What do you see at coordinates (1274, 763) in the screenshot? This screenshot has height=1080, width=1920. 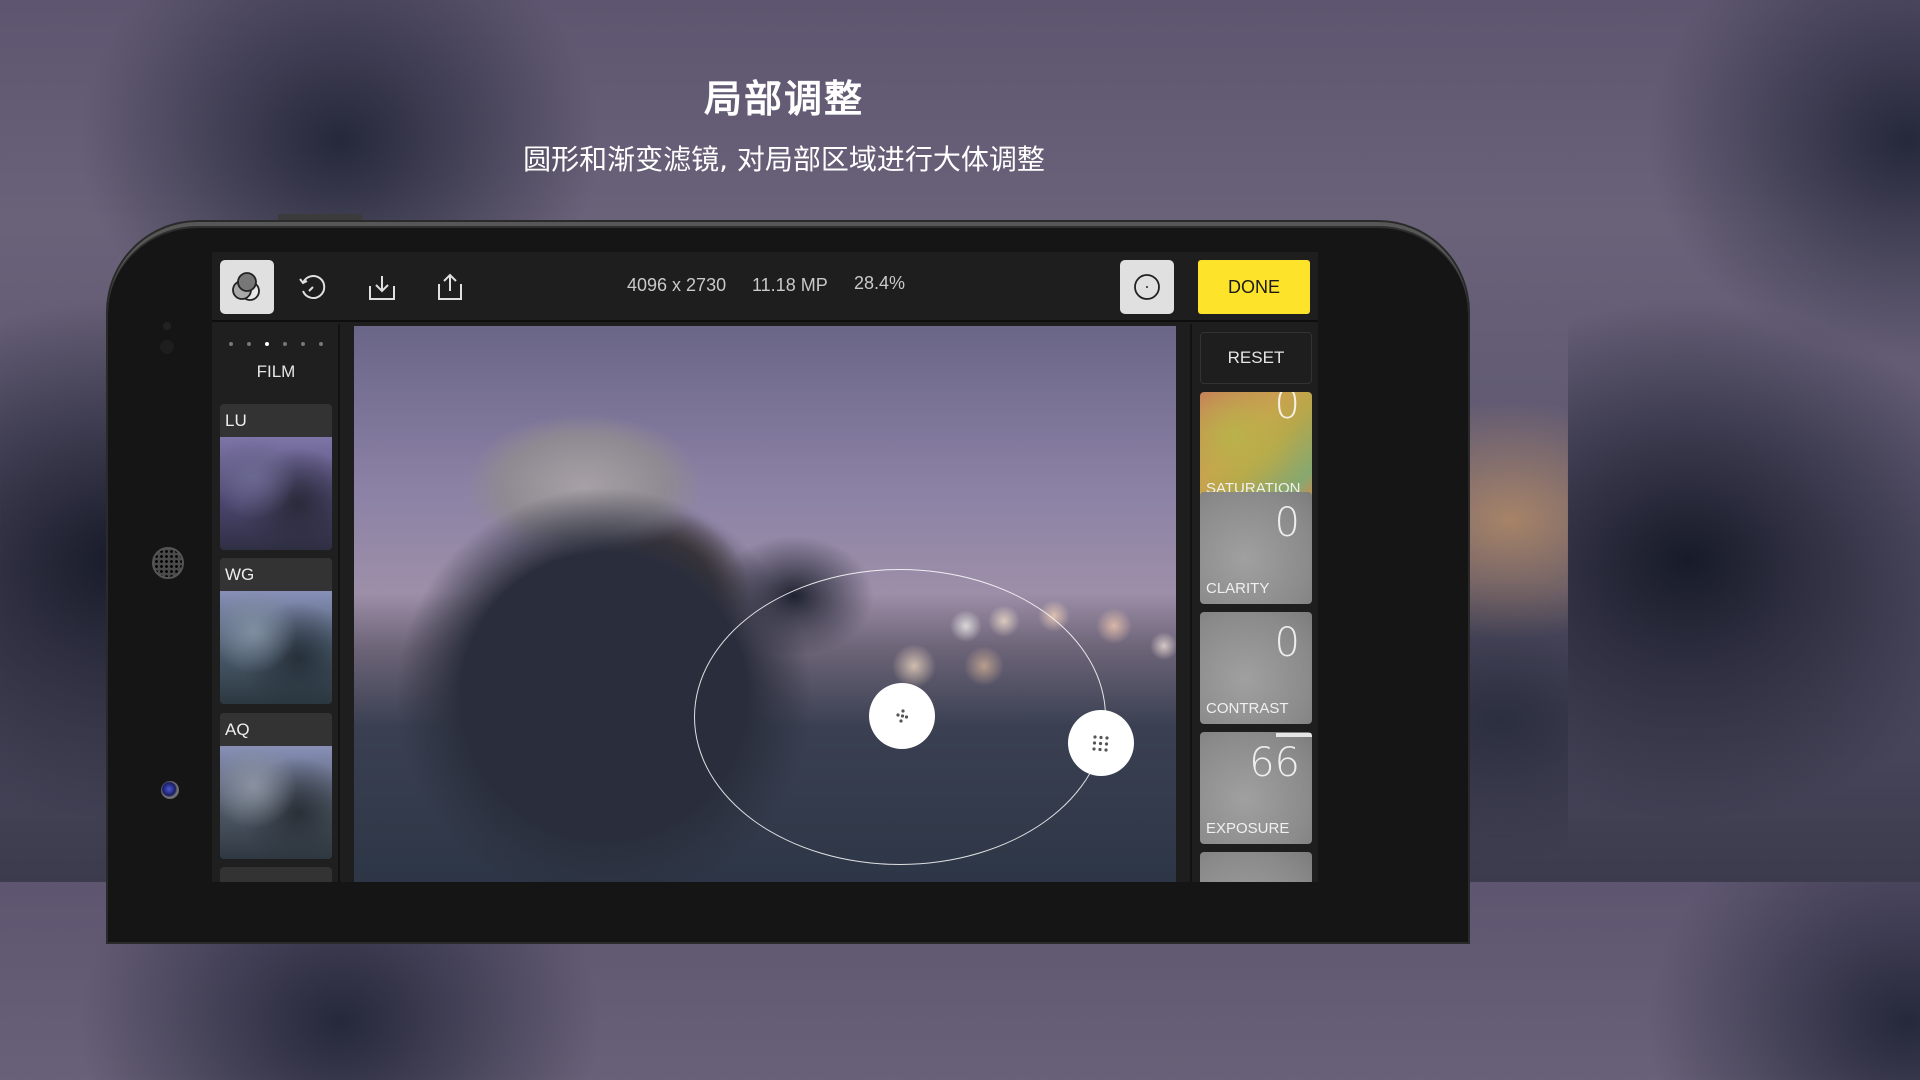 I see `adjustment-value: 66` at bounding box center [1274, 763].